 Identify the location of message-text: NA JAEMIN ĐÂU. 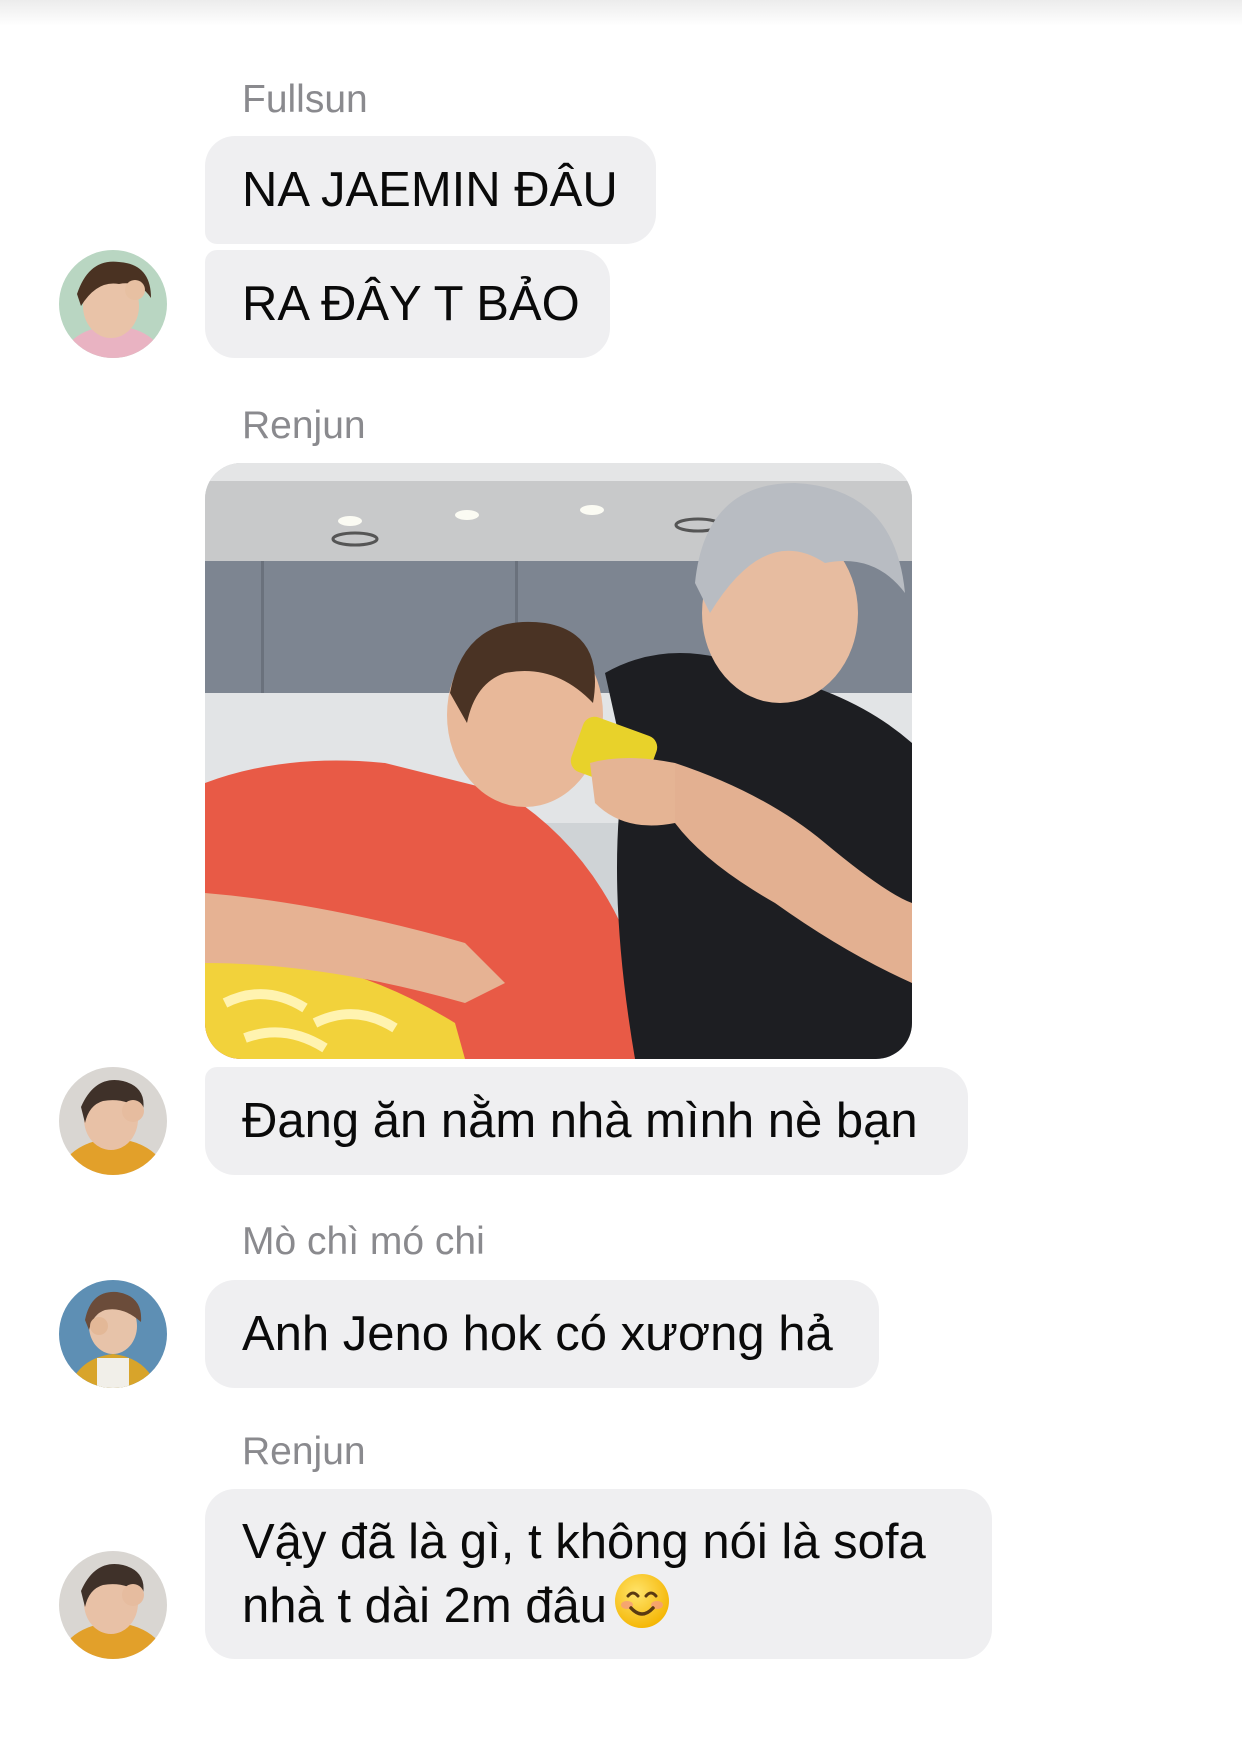
(430, 190).